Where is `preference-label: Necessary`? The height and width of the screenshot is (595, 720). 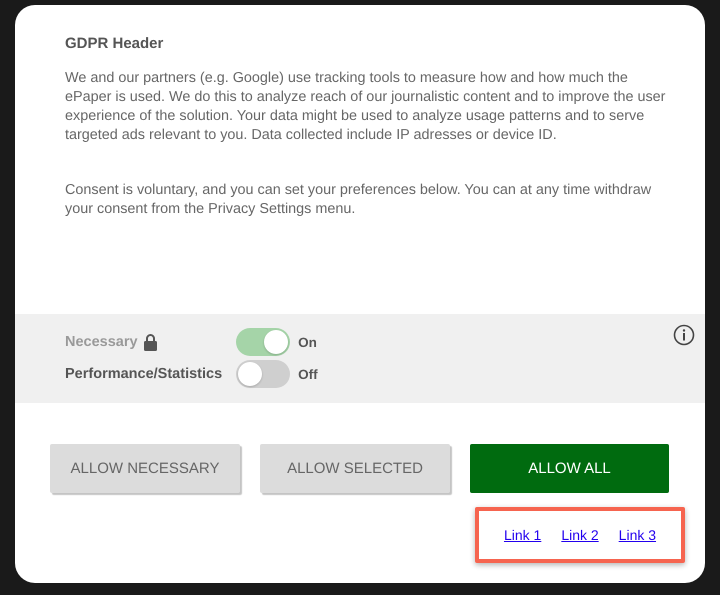
preference-label: Necessary is located at coordinates (101, 342).